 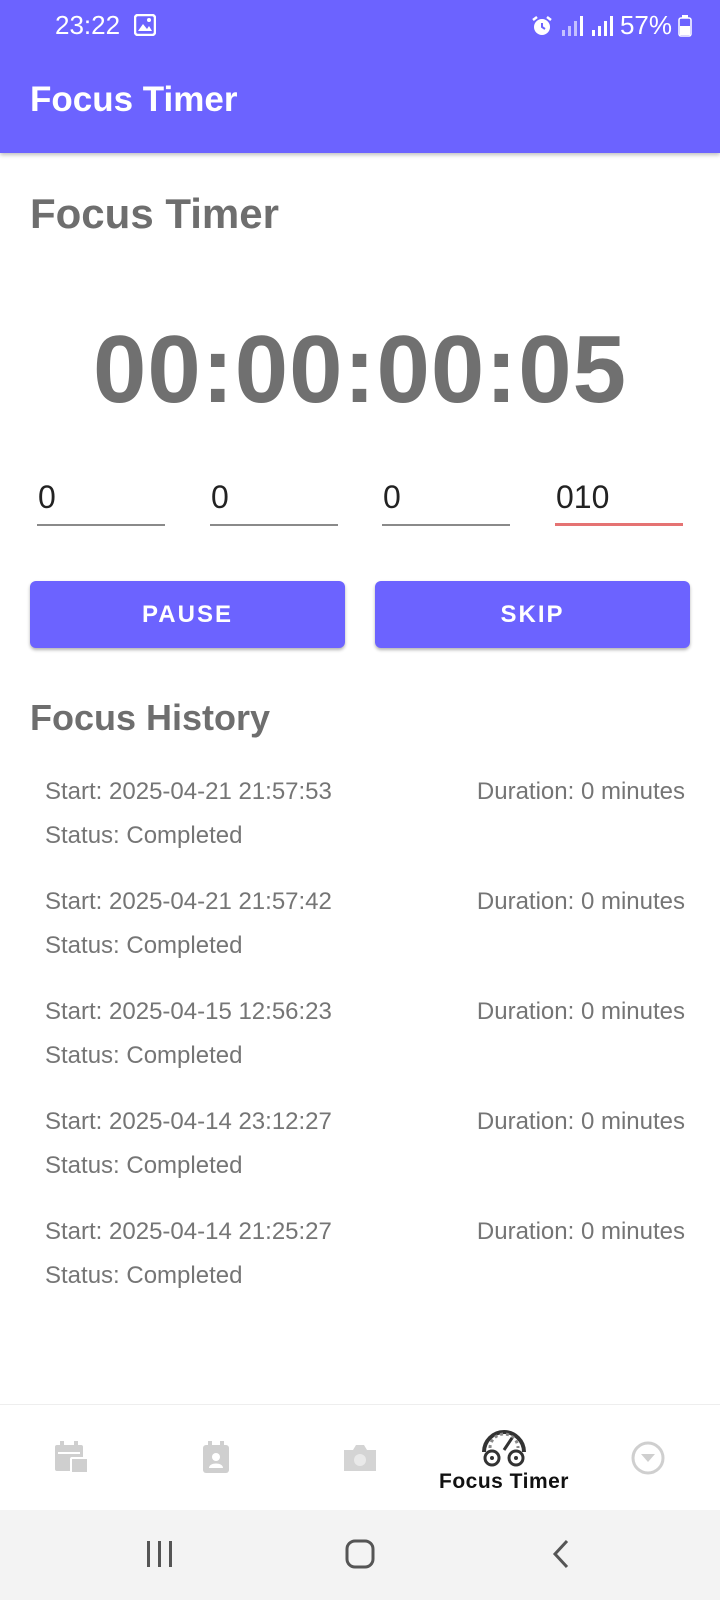 What do you see at coordinates (134, 99) in the screenshot?
I see `app-title: Focus Timer` at bounding box center [134, 99].